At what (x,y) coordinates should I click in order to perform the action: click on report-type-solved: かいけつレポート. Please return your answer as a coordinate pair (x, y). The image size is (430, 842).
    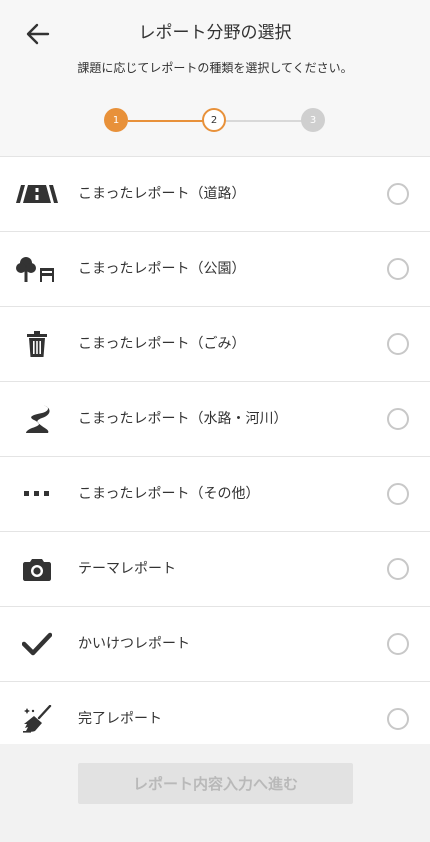
    Looking at the image, I should click on (215, 643).